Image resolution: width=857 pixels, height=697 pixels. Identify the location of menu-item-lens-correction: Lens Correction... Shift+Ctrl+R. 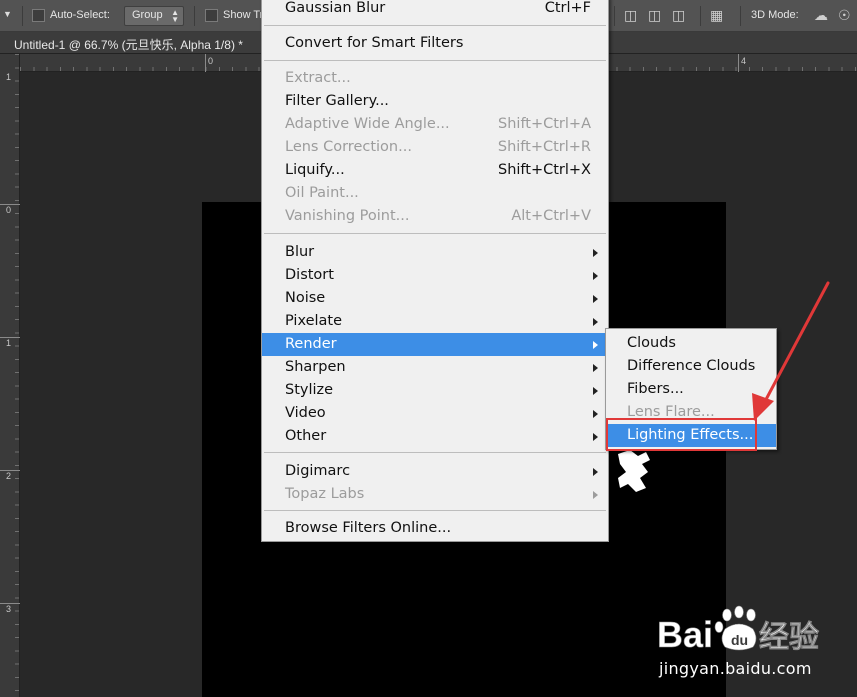
(435, 147).